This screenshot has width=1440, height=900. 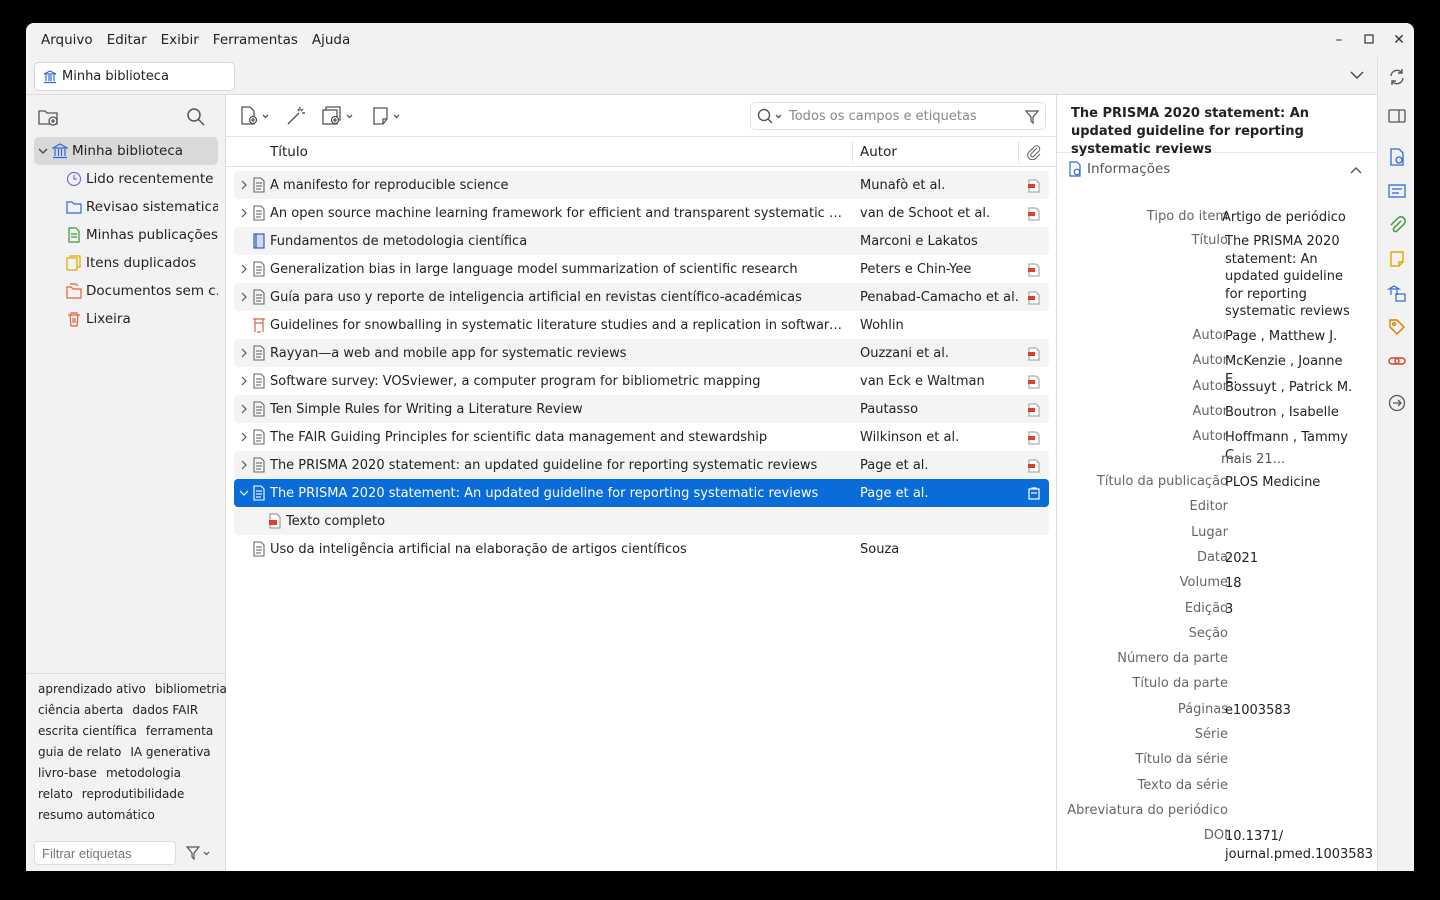 What do you see at coordinates (180, 40) in the screenshot?
I see `menu-exibir: Exibir` at bounding box center [180, 40].